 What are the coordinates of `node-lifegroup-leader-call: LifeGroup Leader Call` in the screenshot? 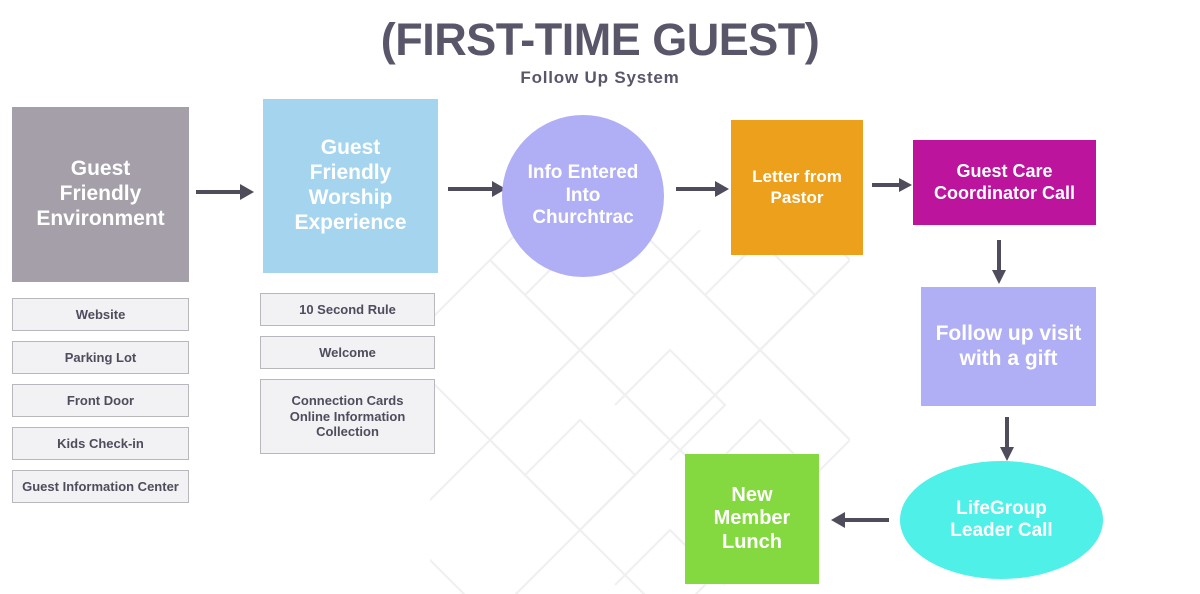 It's located at (1001, 520).